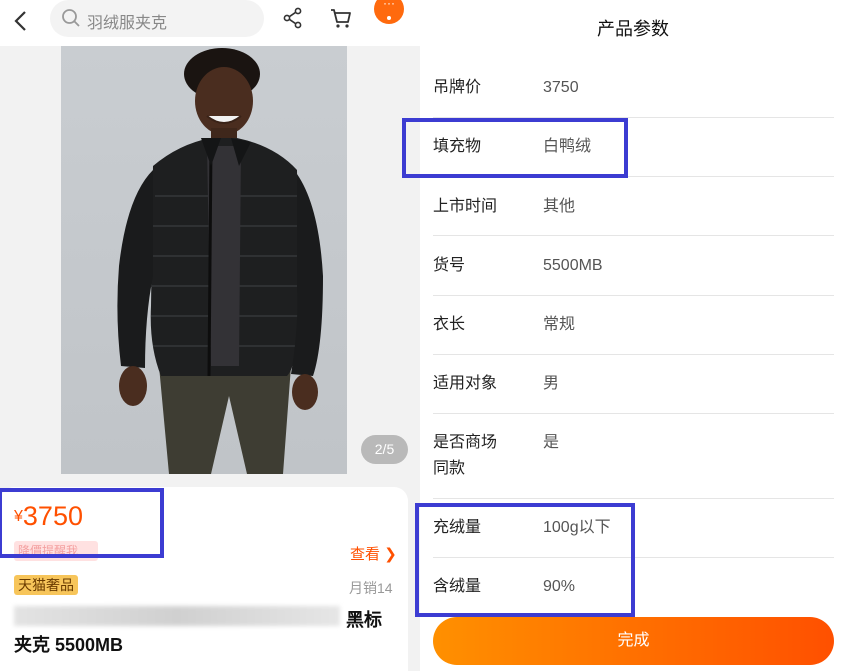 The height and width of the screenshot is (671, 854). Describe the element at coordinates (341, 18) in the screenshot. I see `cart-icon` at that location.